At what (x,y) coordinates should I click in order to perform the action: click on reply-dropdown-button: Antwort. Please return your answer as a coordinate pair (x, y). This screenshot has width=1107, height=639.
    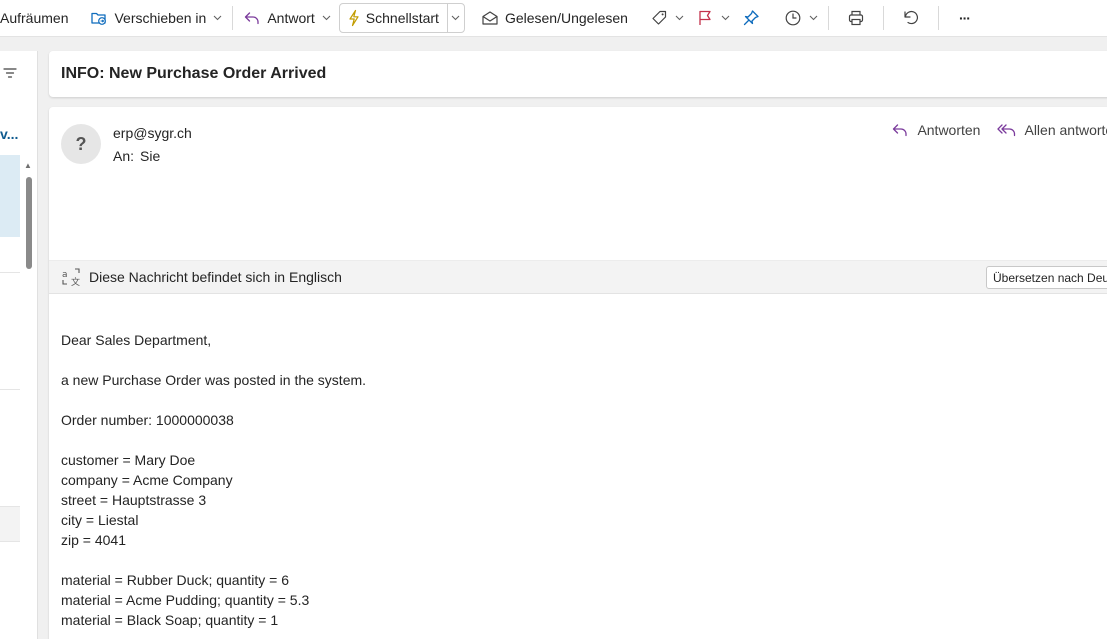
    Looking at the image, I should click on (286, 18).